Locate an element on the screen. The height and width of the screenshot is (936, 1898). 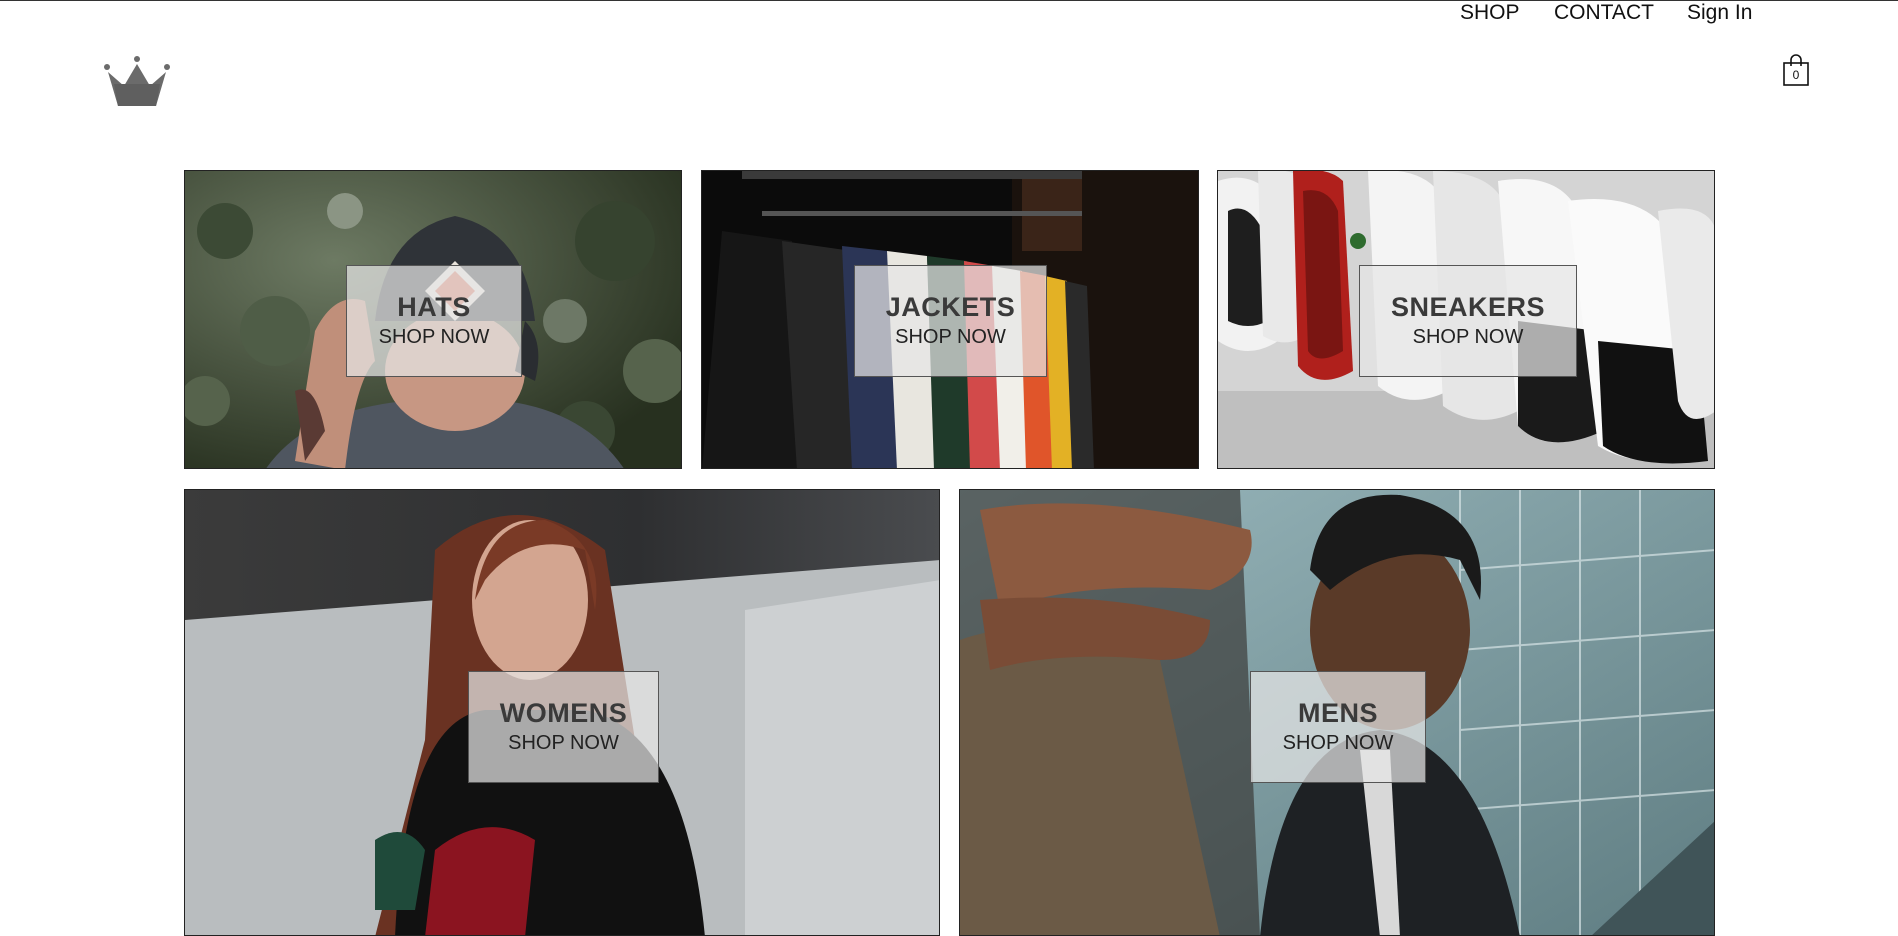
category-title: WOMENS is located at coordinates (563, 713).